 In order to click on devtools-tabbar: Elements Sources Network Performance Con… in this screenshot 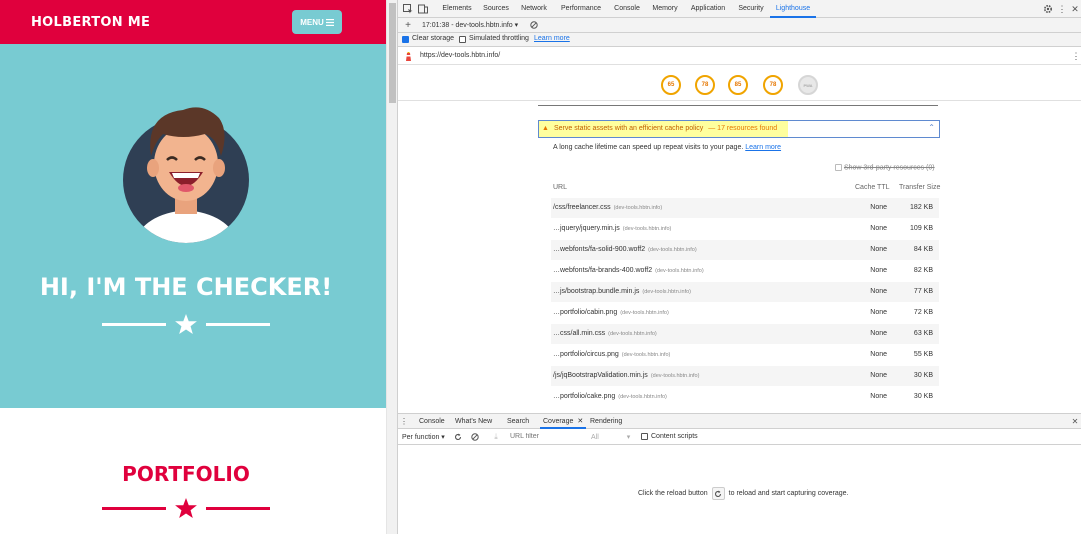, I will do `click(739, 9)`.